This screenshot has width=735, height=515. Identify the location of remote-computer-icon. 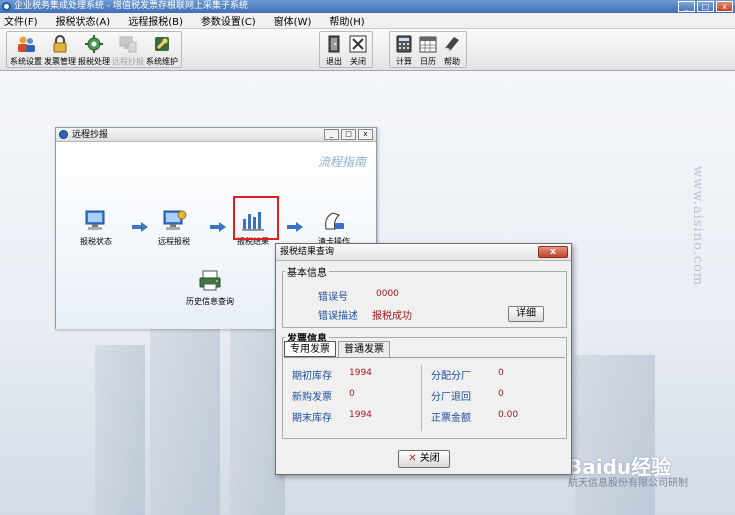
(174, 221).